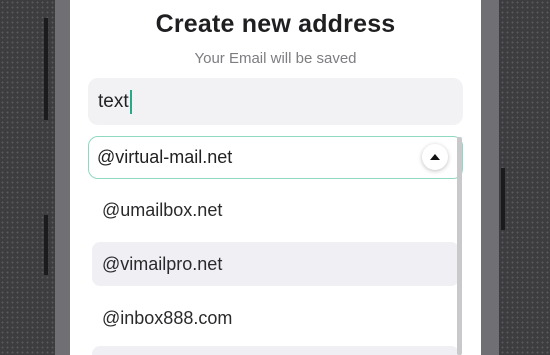 Image resolution: width=550 pixels, height=355 pixels. I want to click on domain-option: @inbox888.com, so click(275, 318).